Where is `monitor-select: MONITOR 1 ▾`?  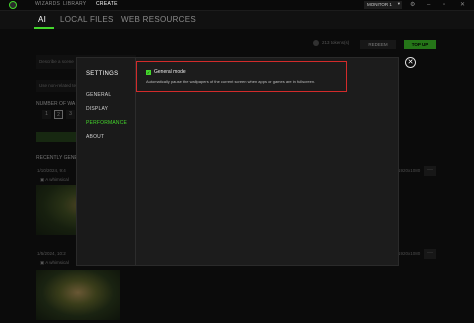
monitor-select: MONITOR 1 ▾ is located at coordinates (383, 5).